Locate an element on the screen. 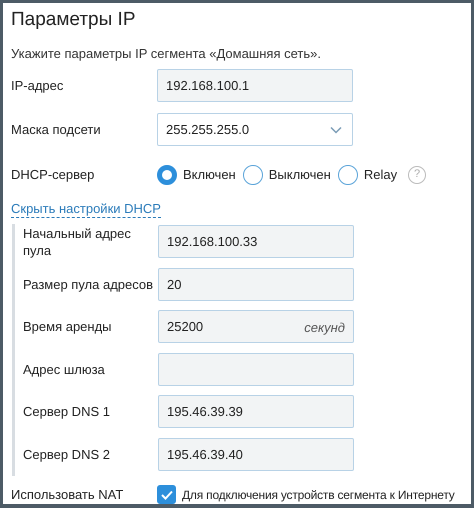 This screenshot has height=508, width=474. input-field: 195.46.39.40 is located at coordinates (256, 454).